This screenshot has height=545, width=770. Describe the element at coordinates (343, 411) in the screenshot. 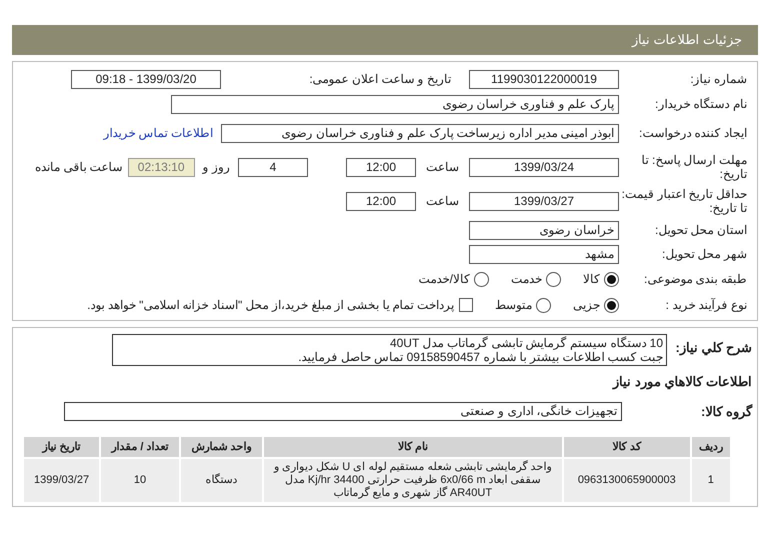

I see `goods-group-field: تجهیزات خانگی، اداری و صنعتی` at that location.